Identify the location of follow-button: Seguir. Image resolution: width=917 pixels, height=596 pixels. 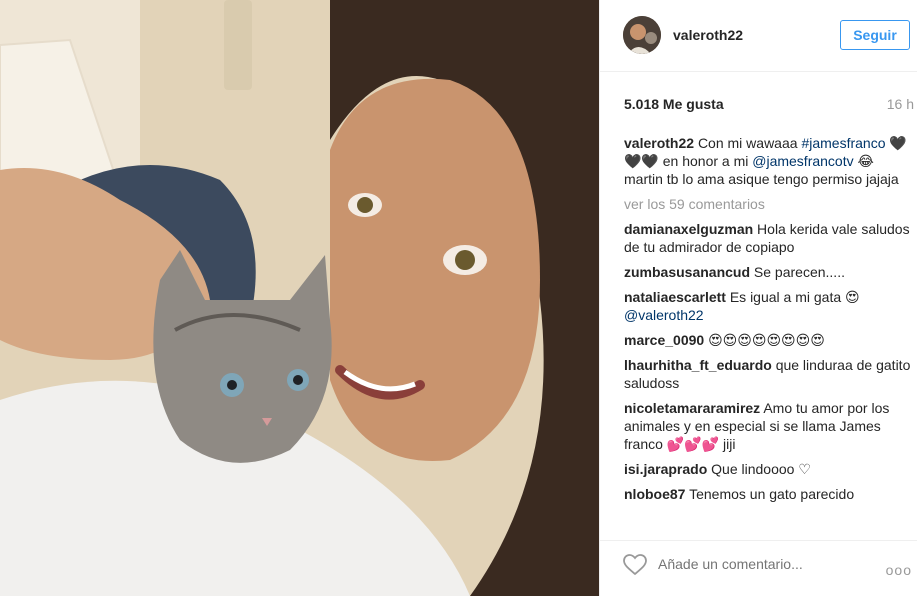
(875, 35).